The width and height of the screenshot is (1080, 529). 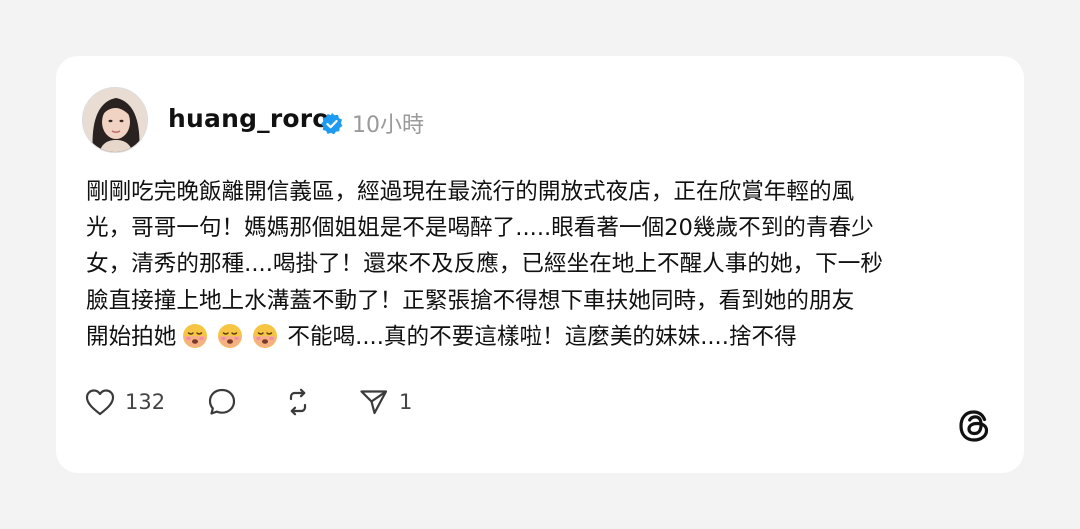 What do you see at coordinates (332, 124) in the screenshot?
I see `verified-badge-icon` at bounding box center [332, 124].